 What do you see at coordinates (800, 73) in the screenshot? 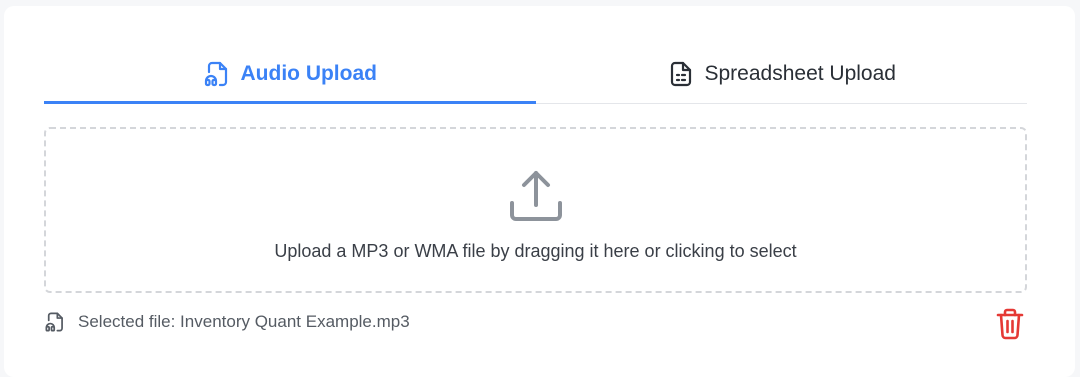
I see `tab-spreadsheet-upload-label: Spreadsheet Upload` at bounding box center [800, 73].